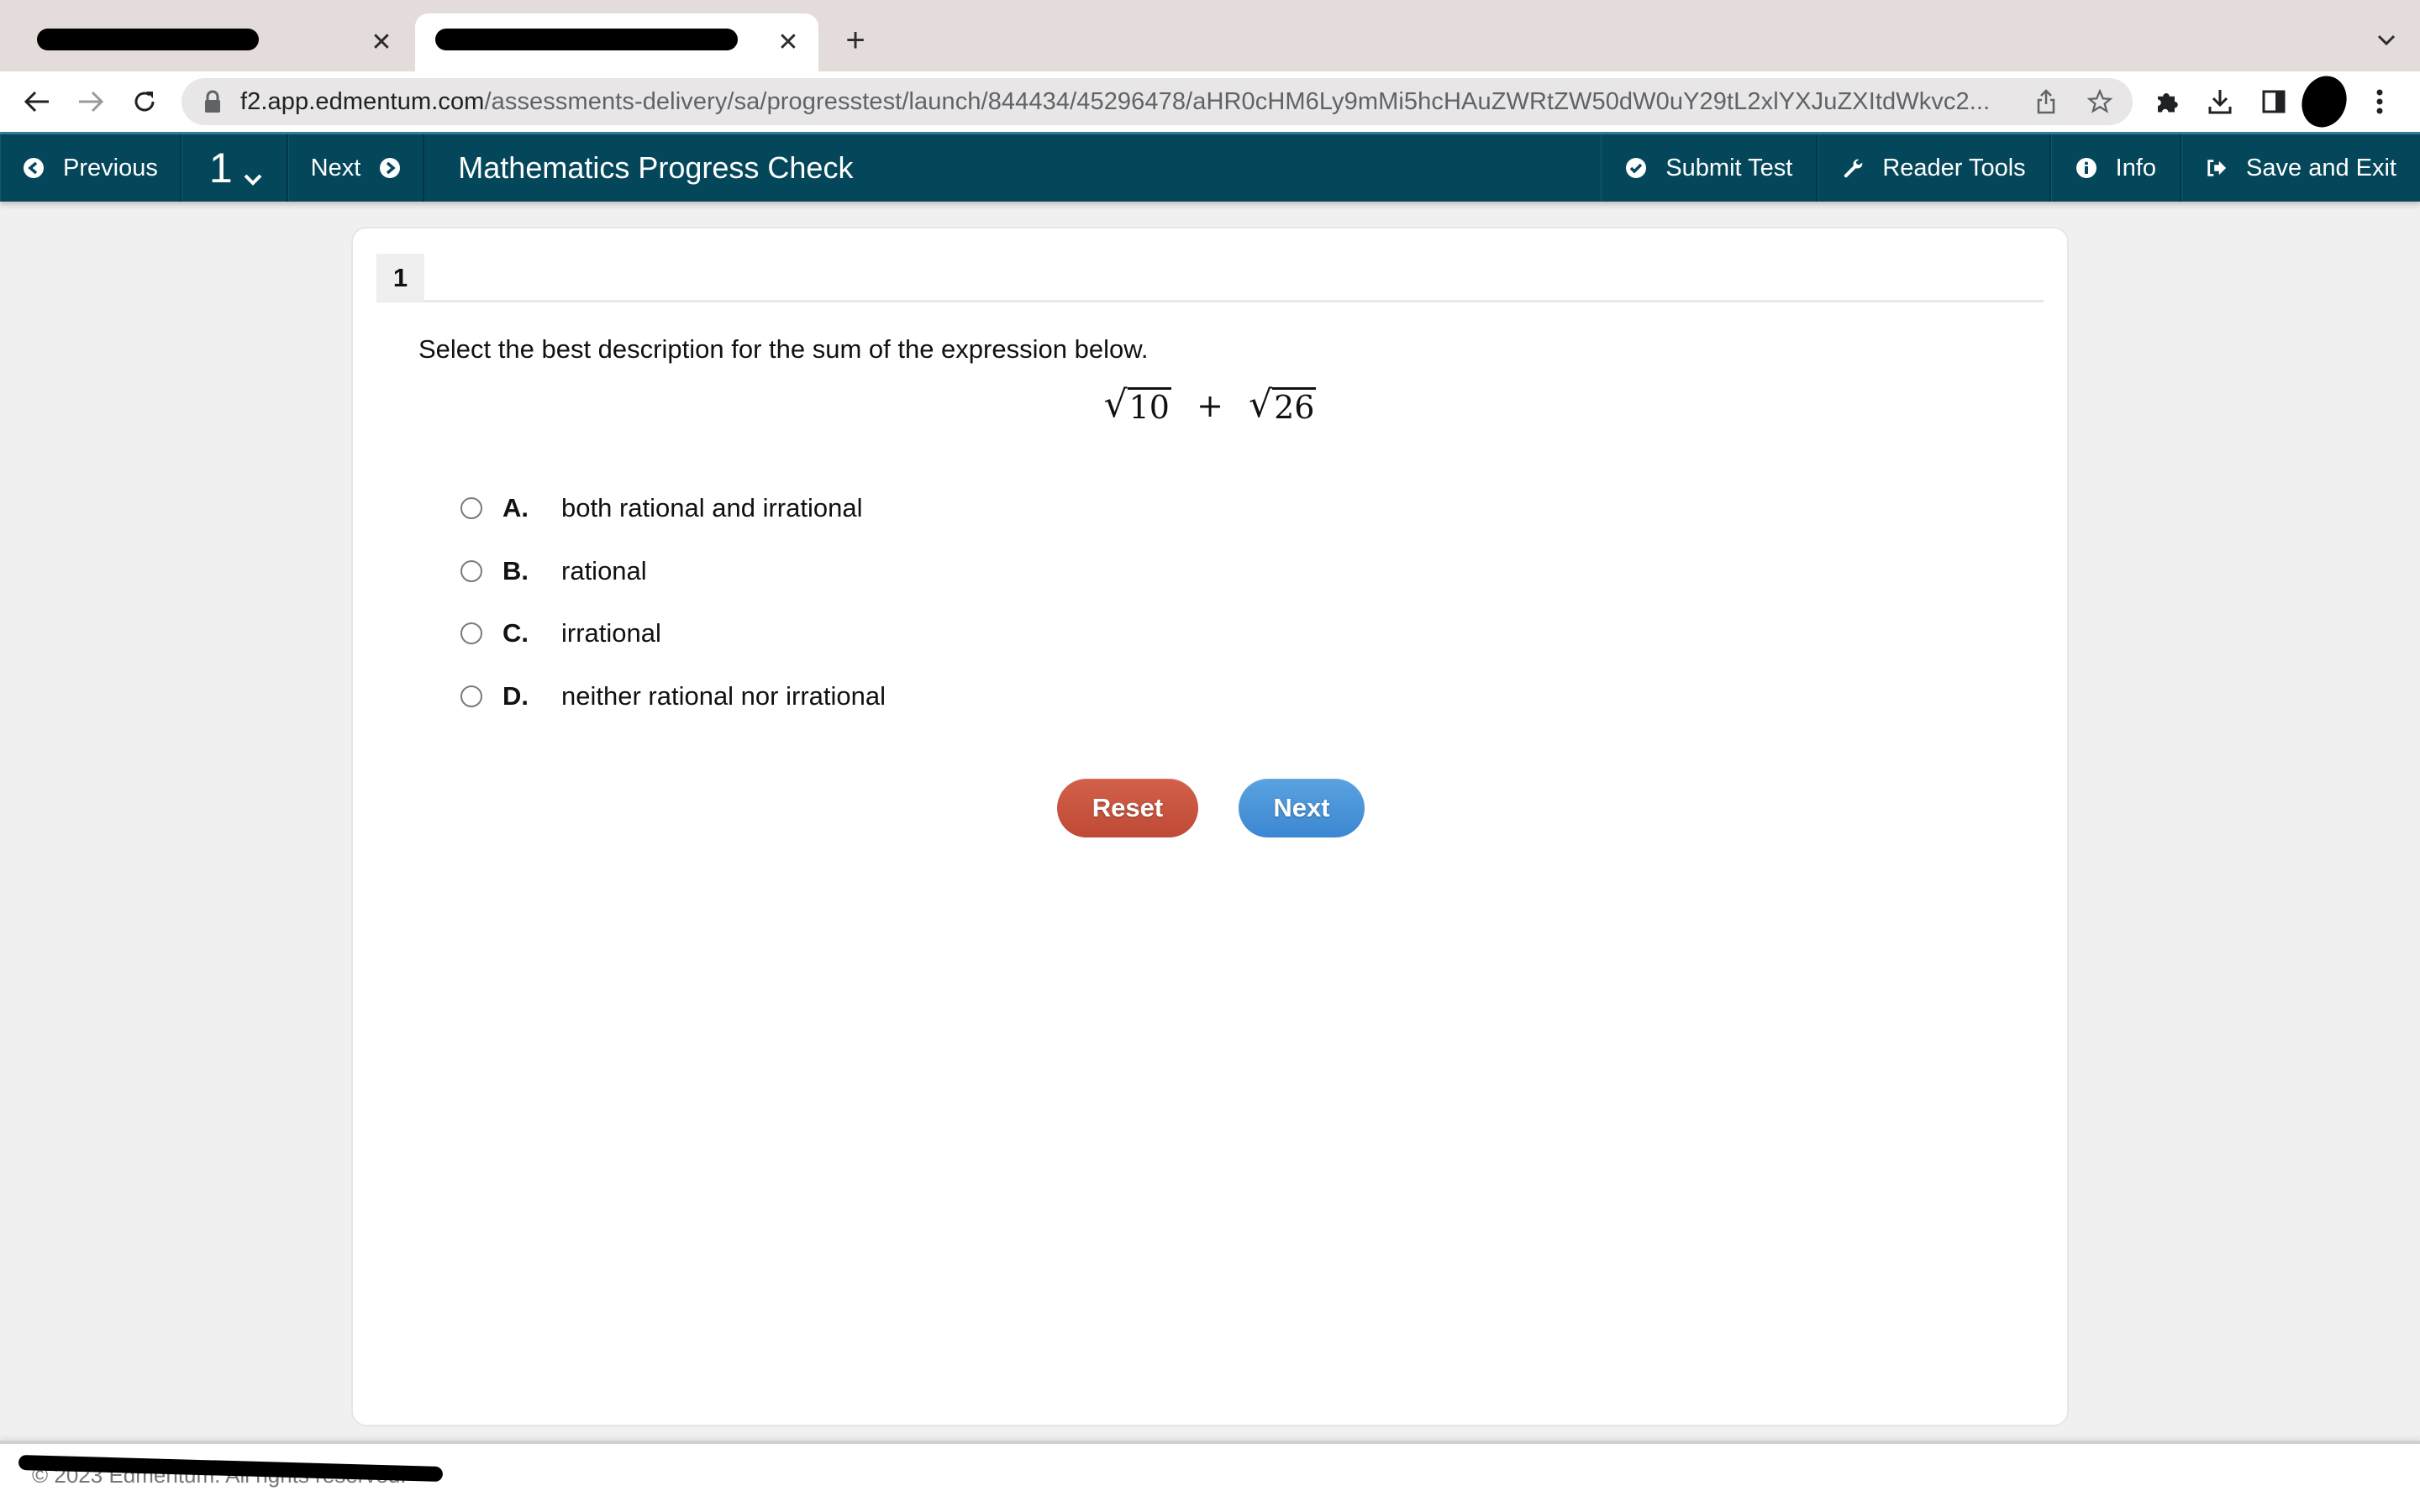  What do you see at coordinates (336, 167) in the screenshot?
I see `next-nav-label: Next` at bounding box center [336, 167].